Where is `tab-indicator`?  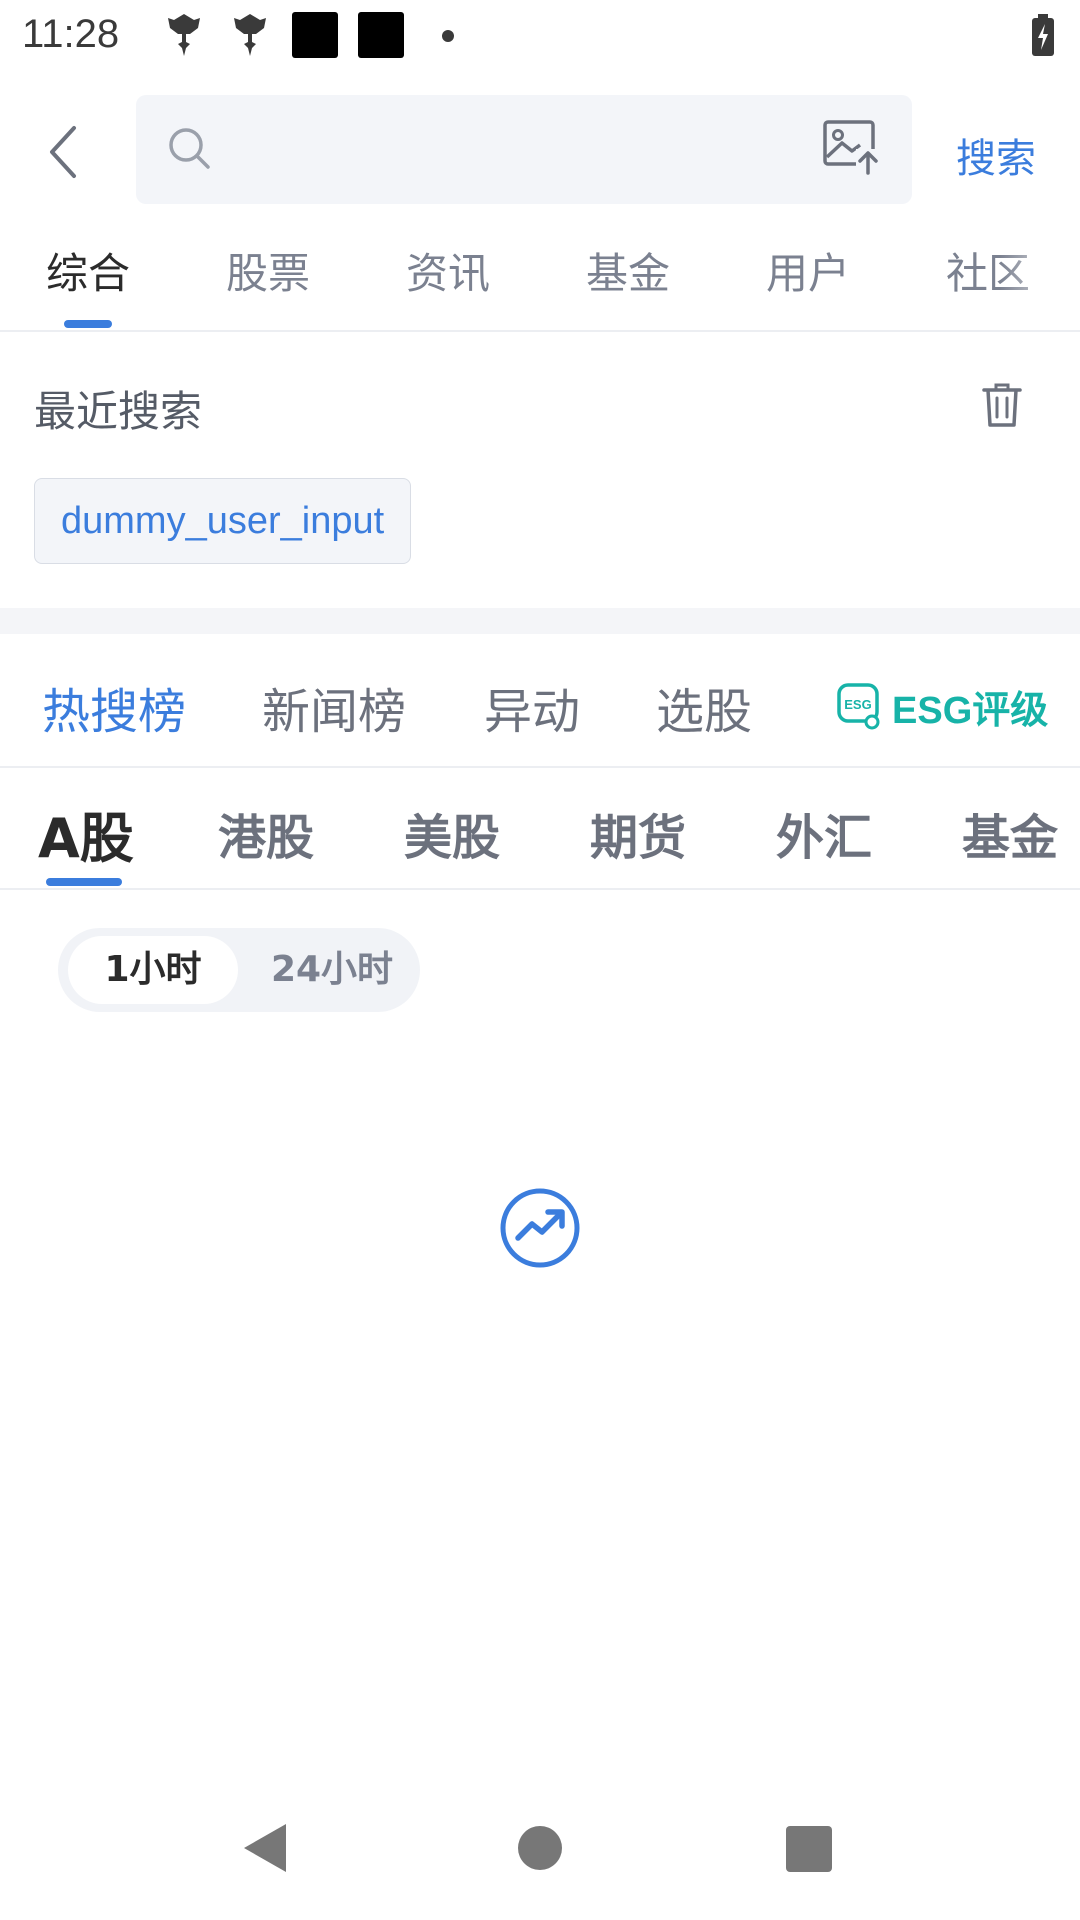 tab-indicator is located at coordinates (88, 324).